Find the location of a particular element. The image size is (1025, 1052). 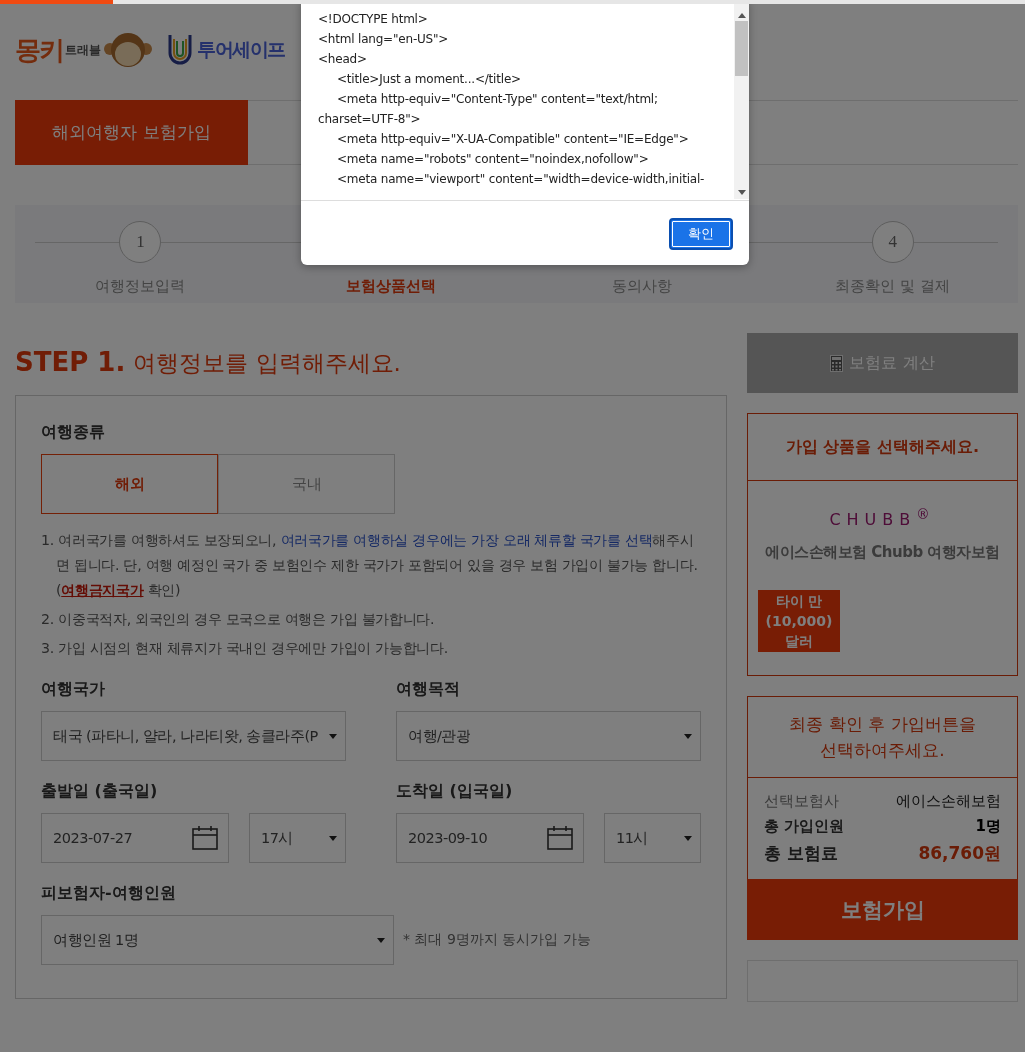

brand-logo: CHUBB$^{®}$ is located at coordinates (882, 518).